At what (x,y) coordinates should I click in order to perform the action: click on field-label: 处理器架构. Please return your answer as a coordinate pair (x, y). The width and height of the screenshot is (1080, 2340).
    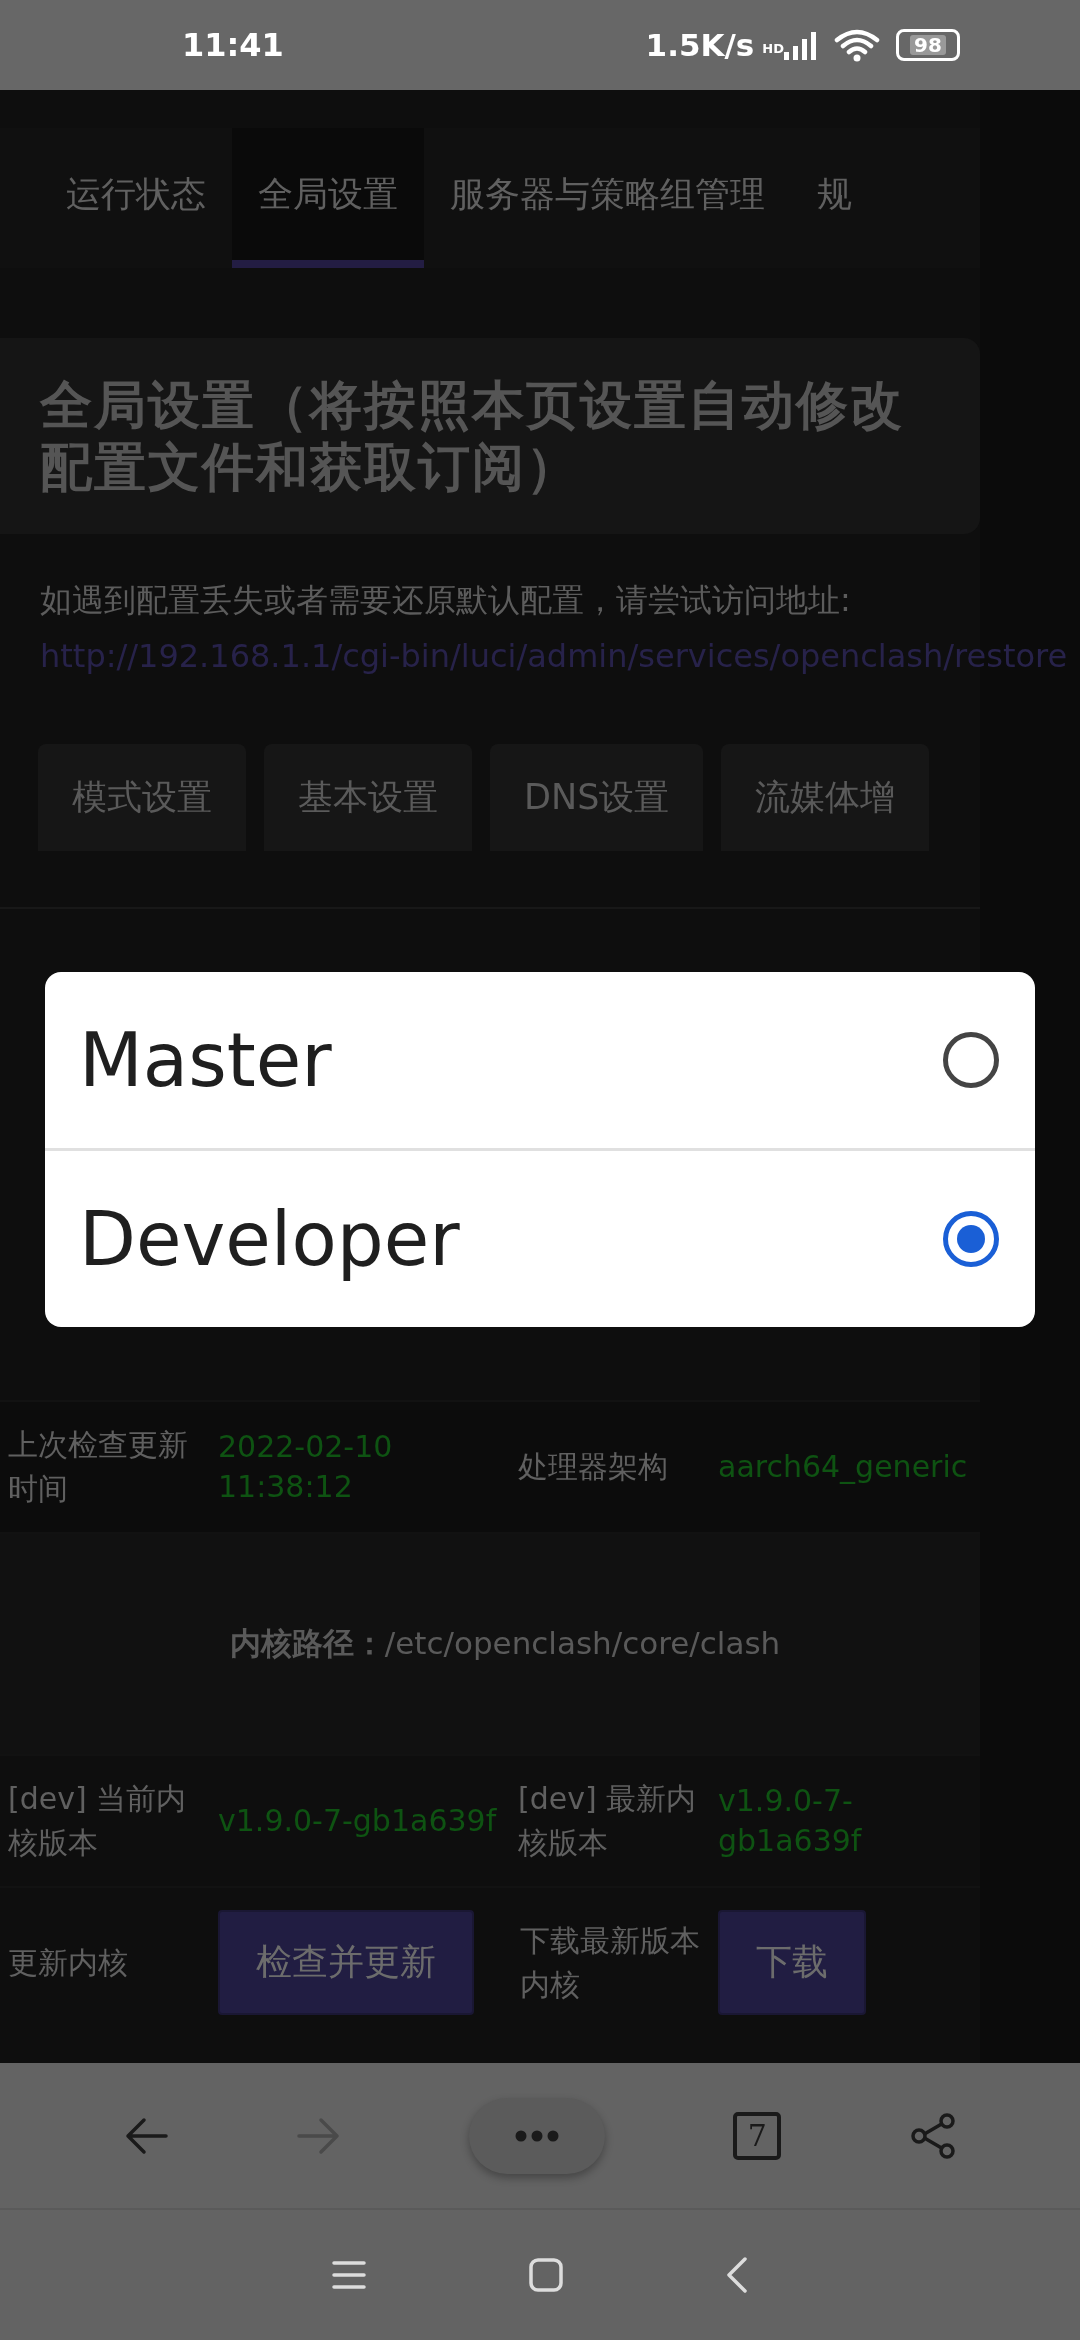
    Looking at the image, I should click on (593, 1467).